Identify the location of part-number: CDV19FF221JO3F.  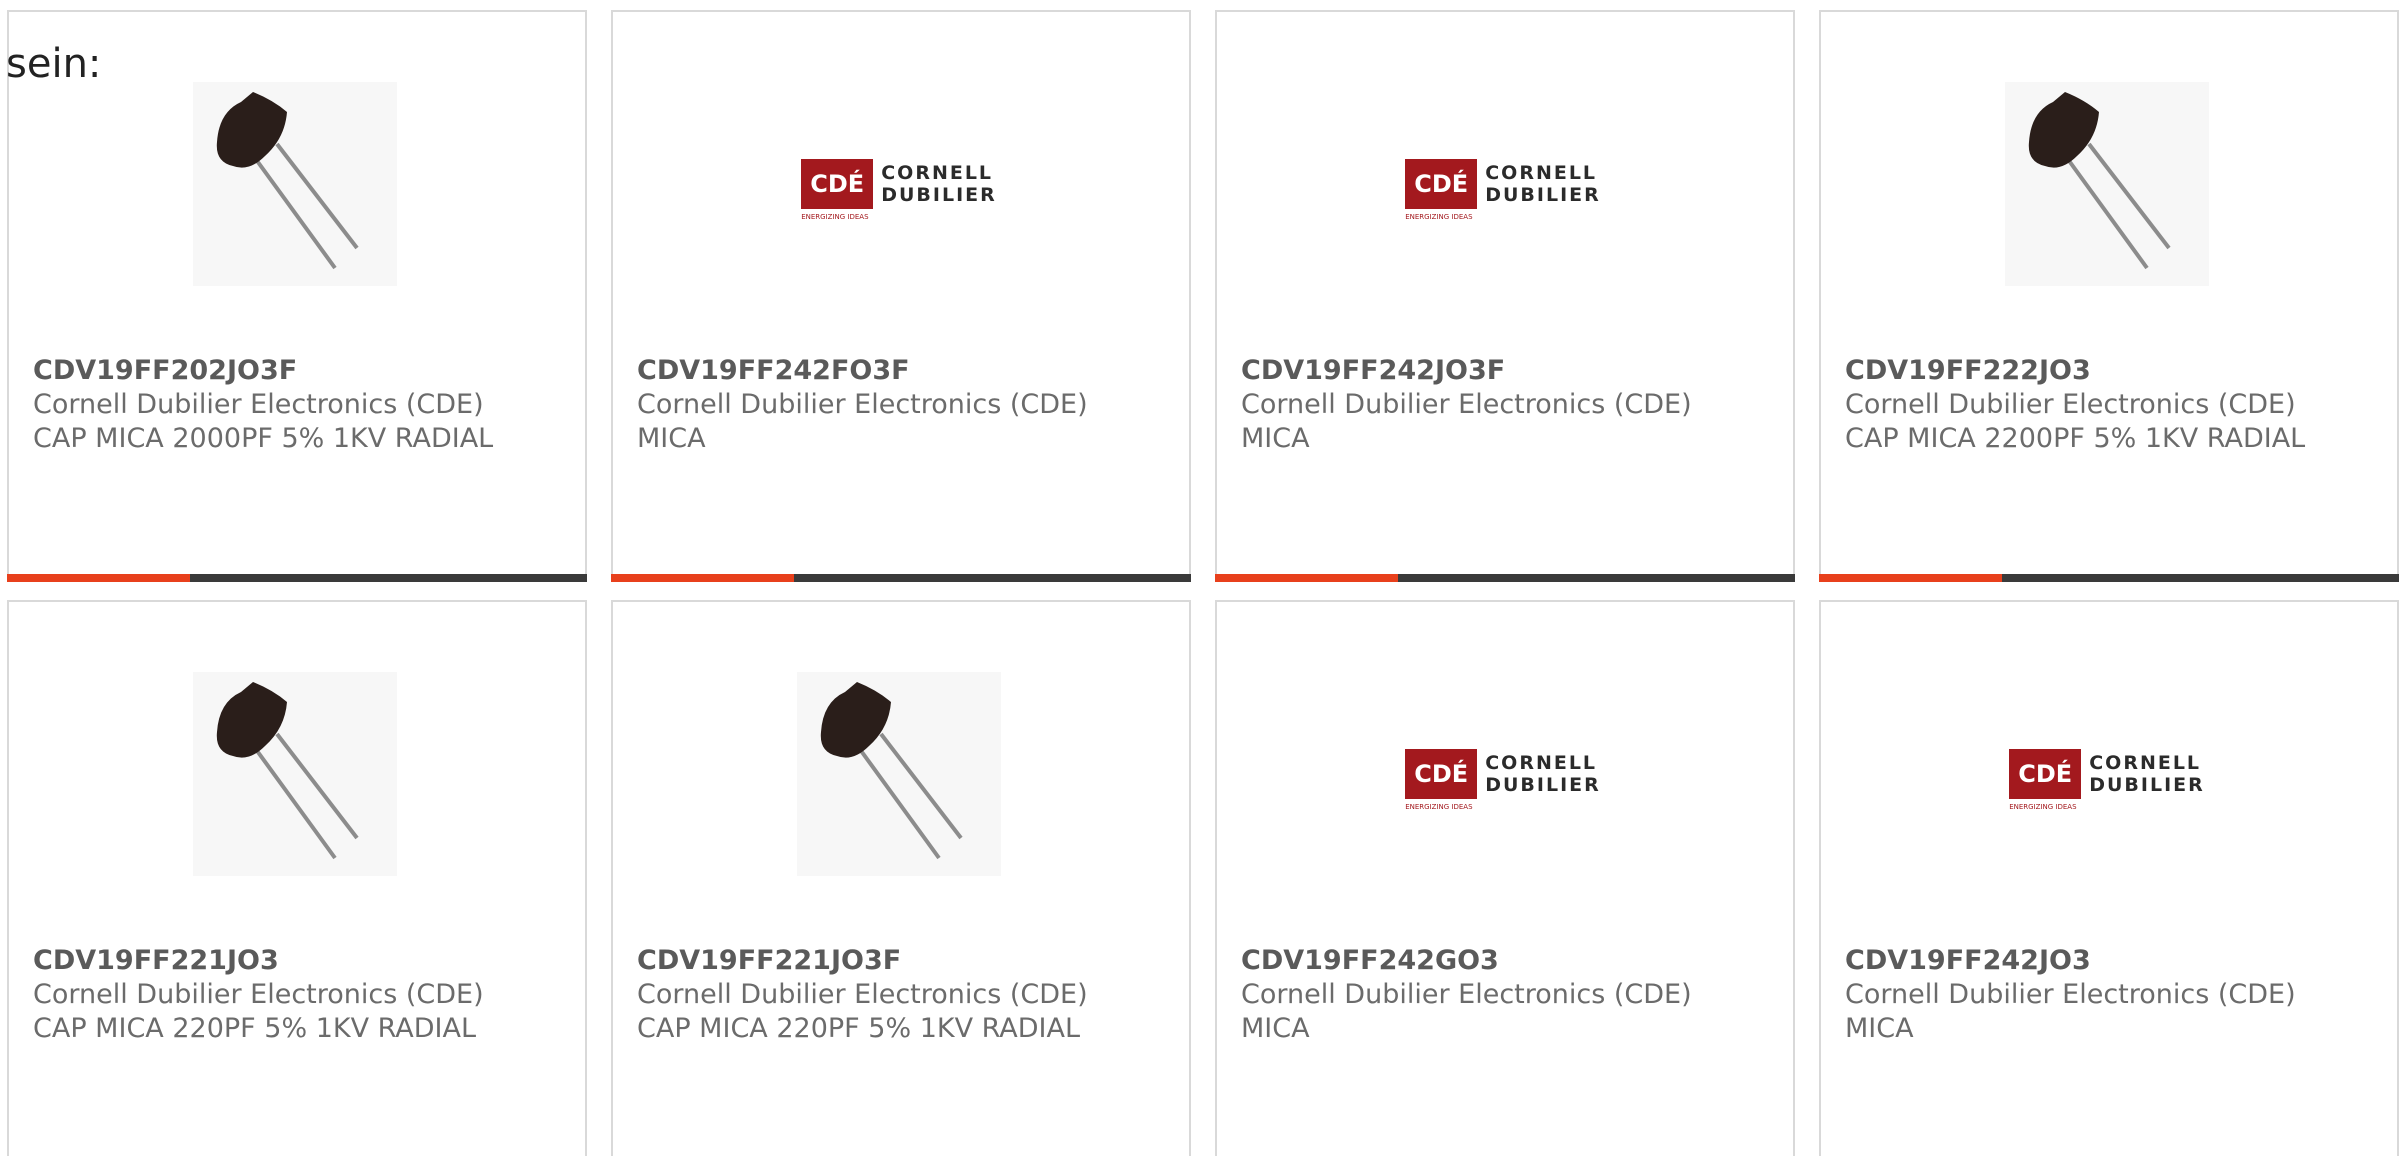
(902, 961).